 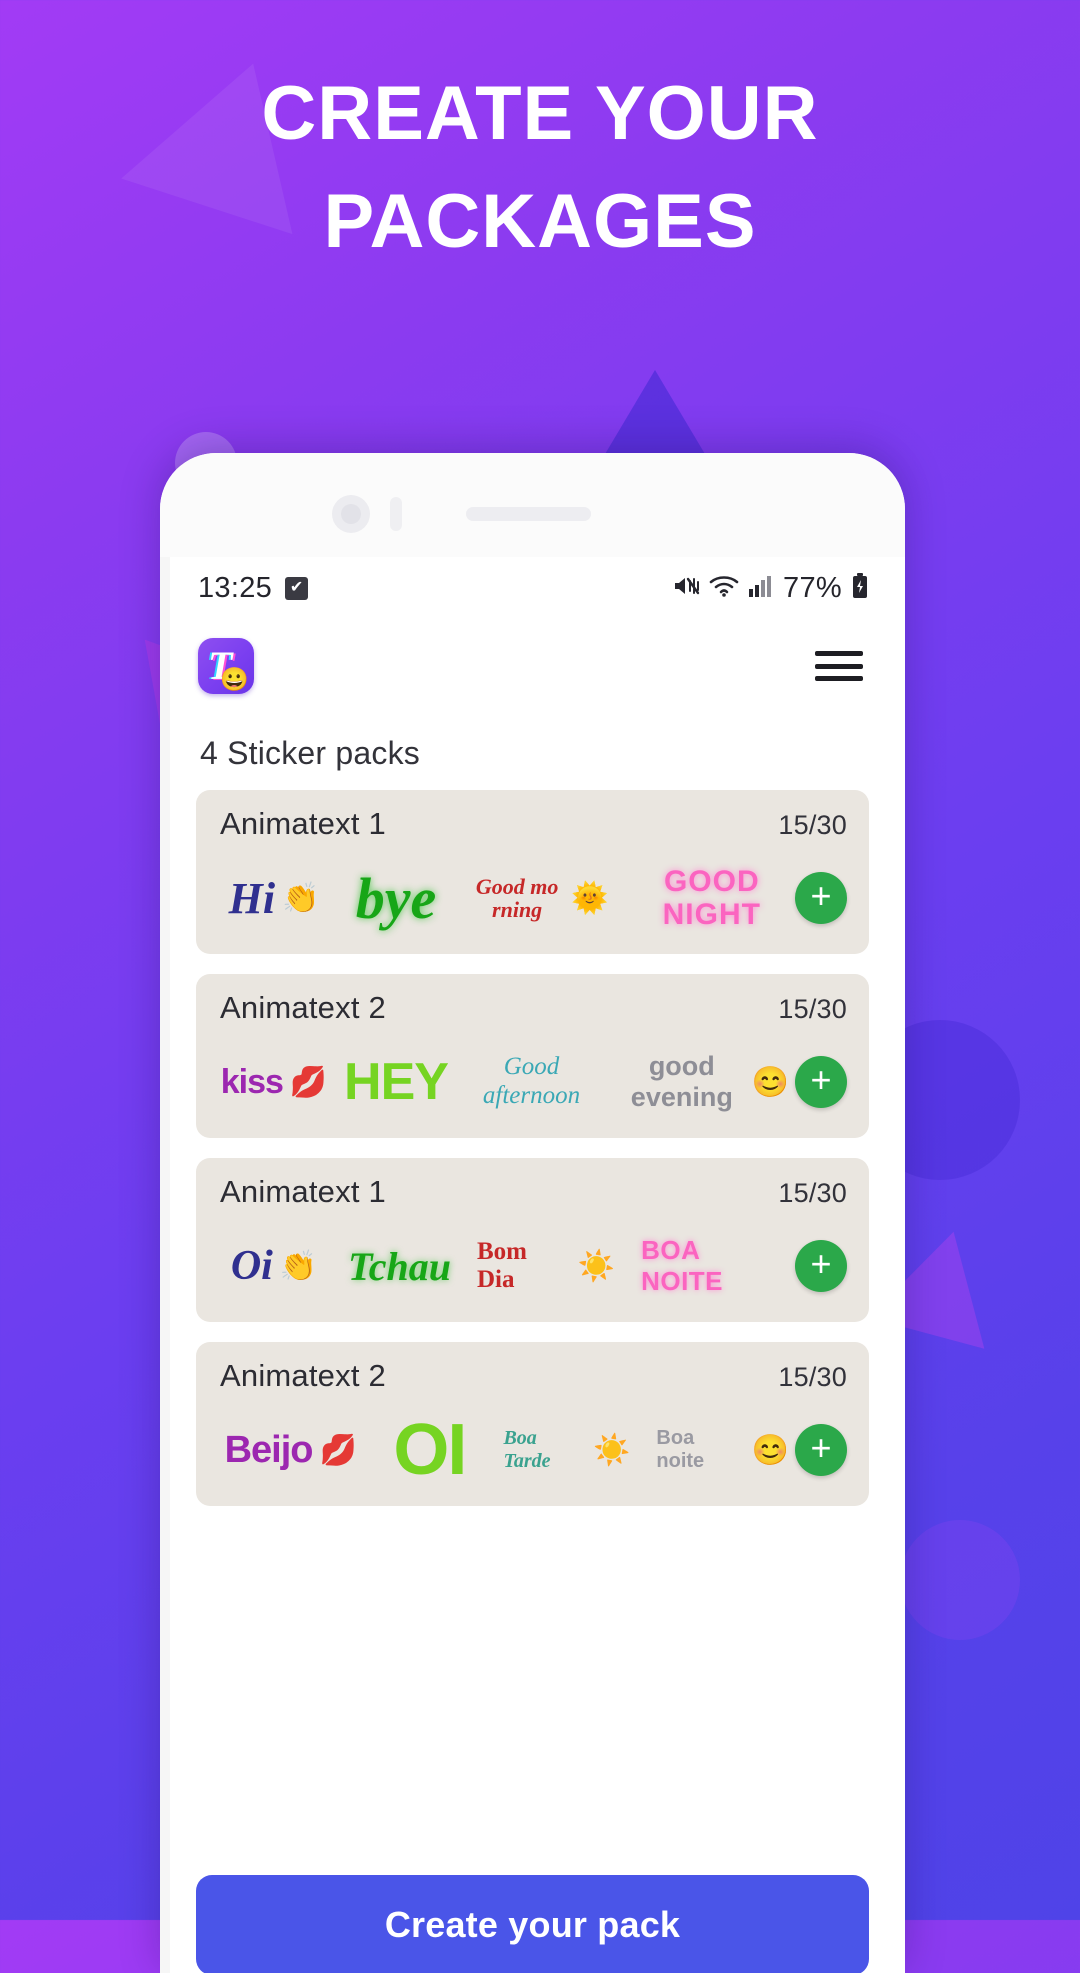 I want to click on sticker-content: BOA NOITE, so click(x=715, y=1266).